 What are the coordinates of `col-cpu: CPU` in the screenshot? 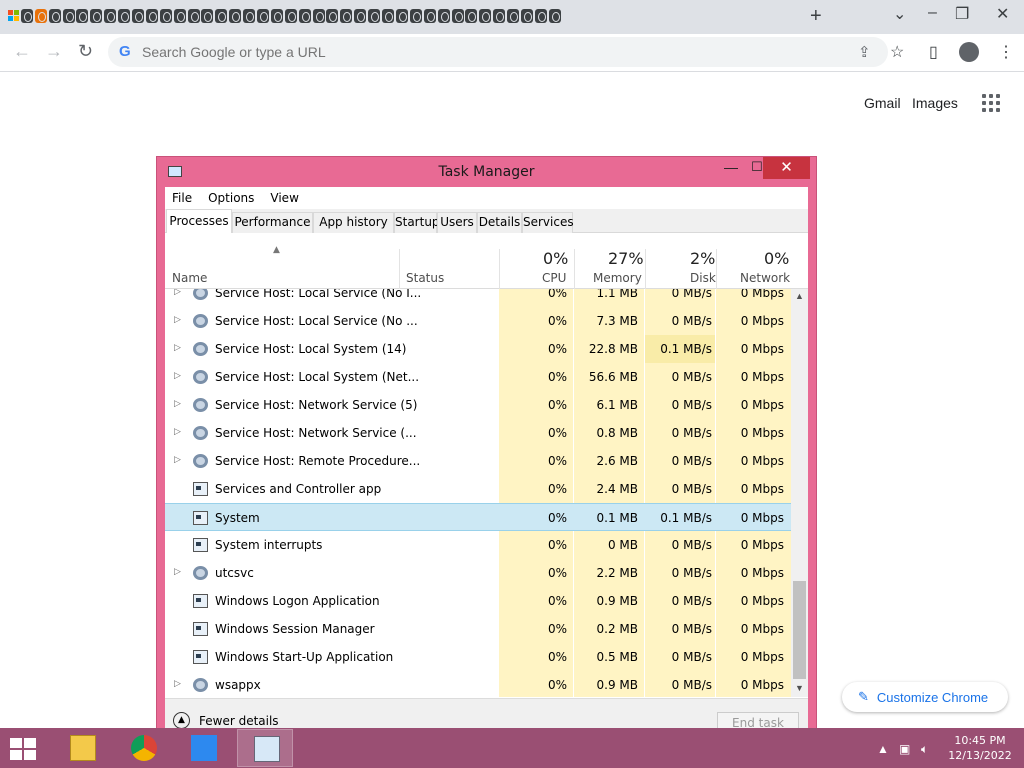 It's located at (554, 278).